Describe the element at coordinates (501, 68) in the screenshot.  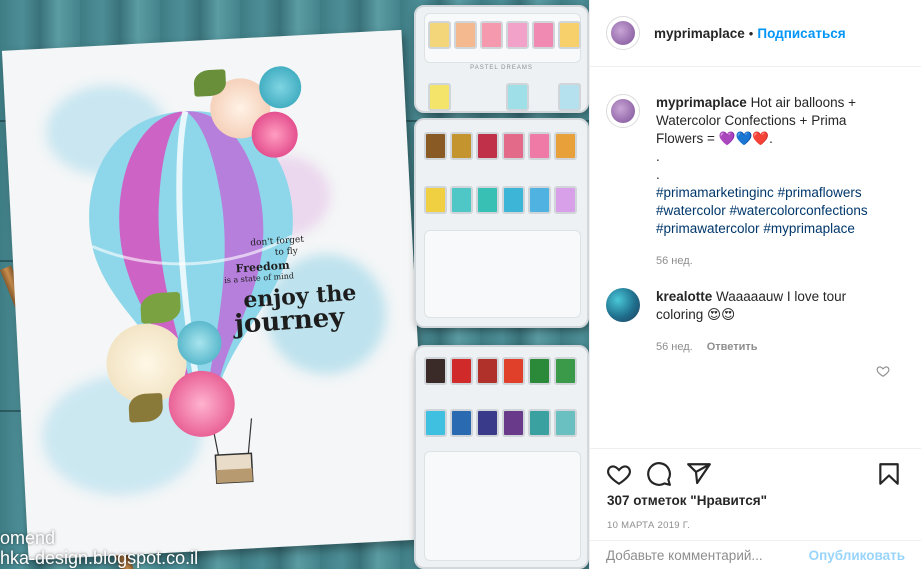
I see `palette-label: PASTEL DREAMS` at that location.